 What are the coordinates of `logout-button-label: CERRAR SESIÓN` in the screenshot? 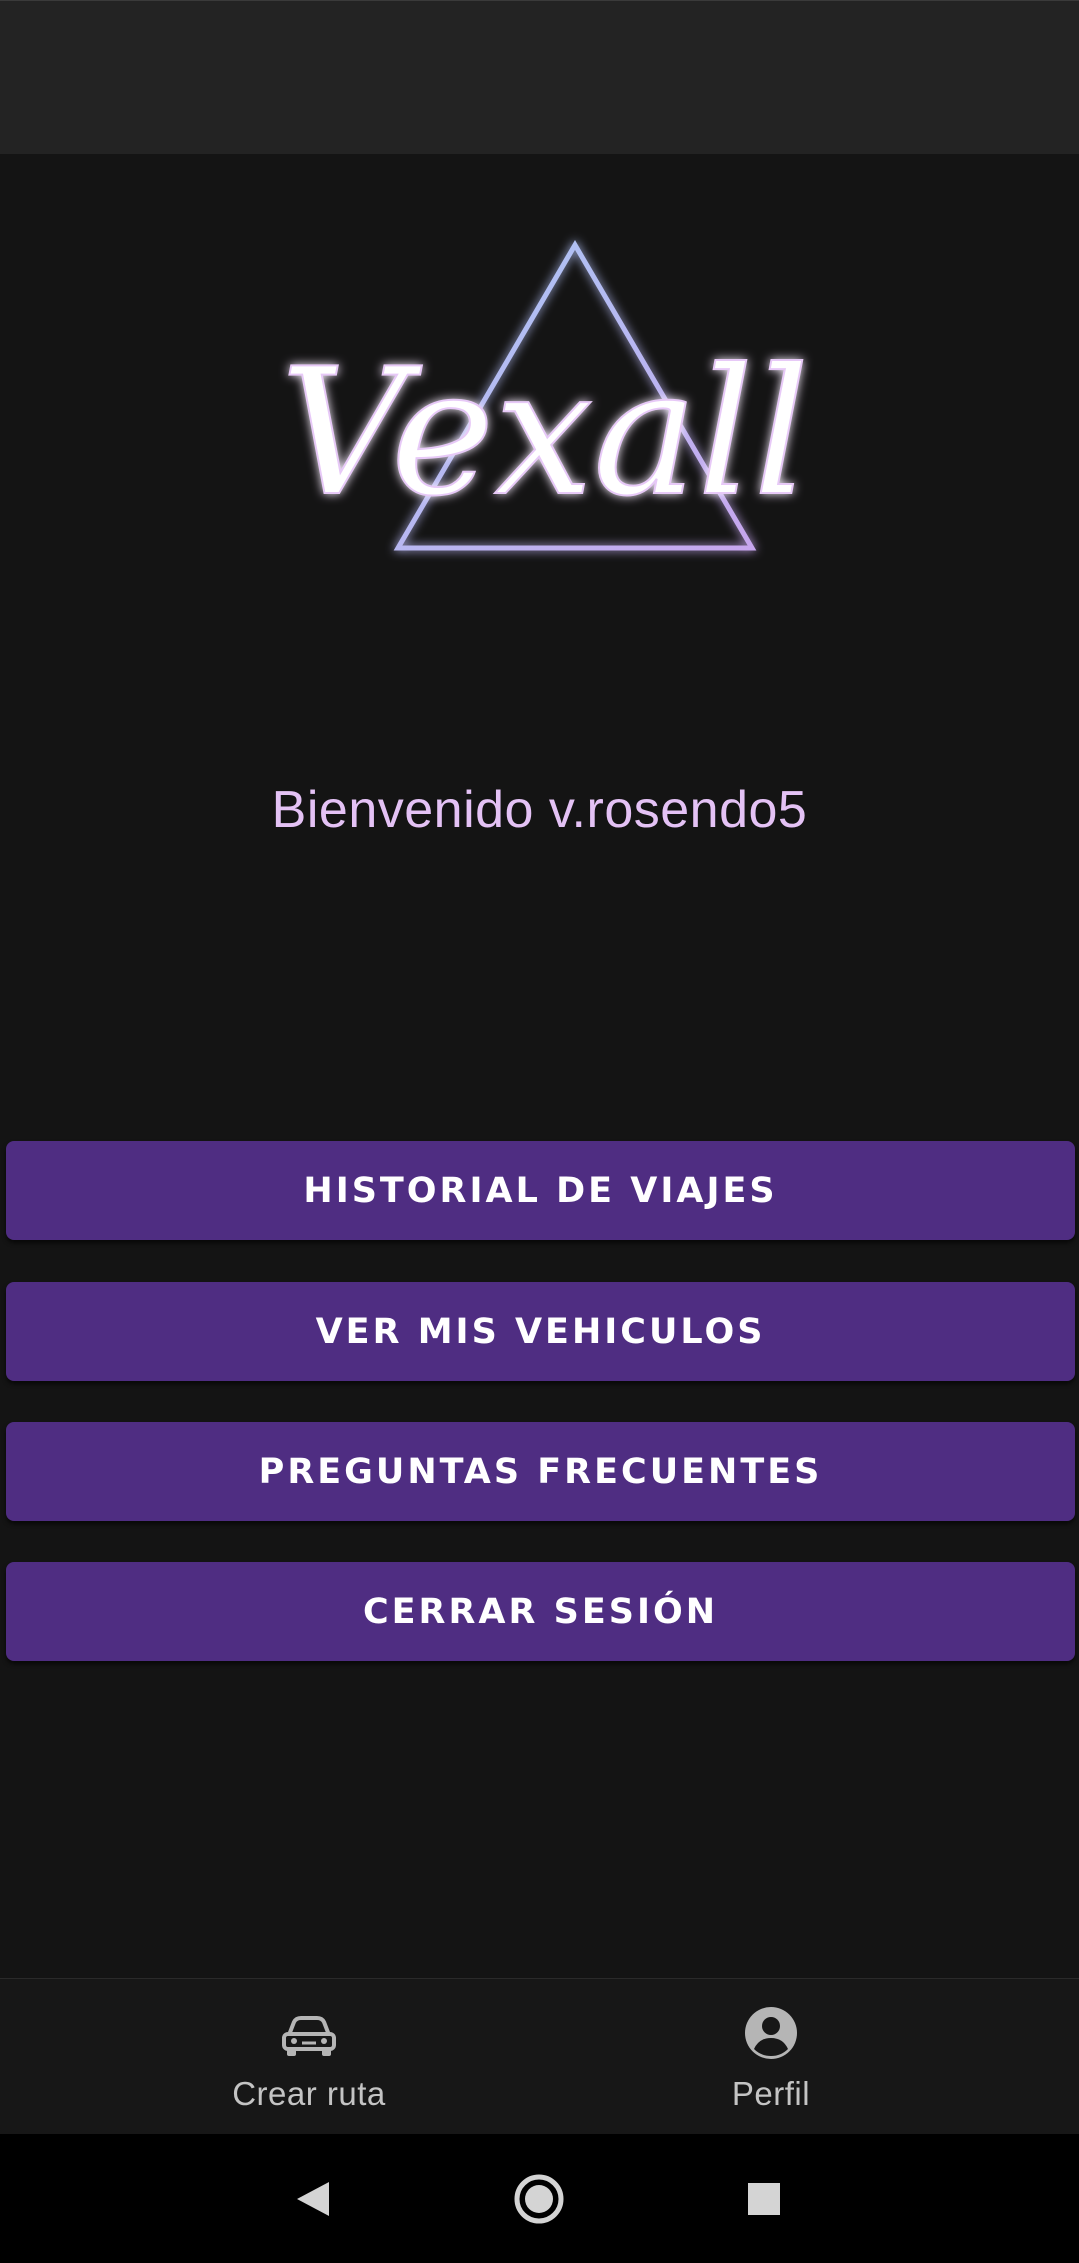 It's located at (540, 1611).